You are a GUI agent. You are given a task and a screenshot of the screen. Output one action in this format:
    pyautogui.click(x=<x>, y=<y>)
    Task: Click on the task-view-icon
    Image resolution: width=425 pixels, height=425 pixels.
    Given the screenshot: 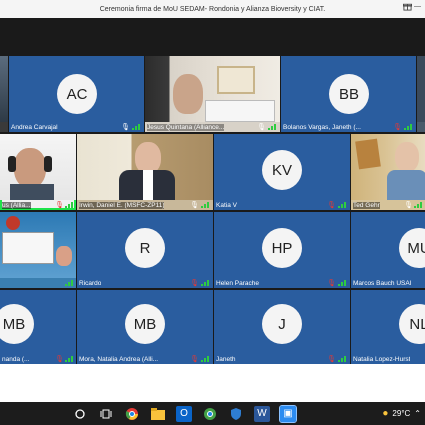 What is the action you would take?
    pyautogui.click(x=106, y=414)
    